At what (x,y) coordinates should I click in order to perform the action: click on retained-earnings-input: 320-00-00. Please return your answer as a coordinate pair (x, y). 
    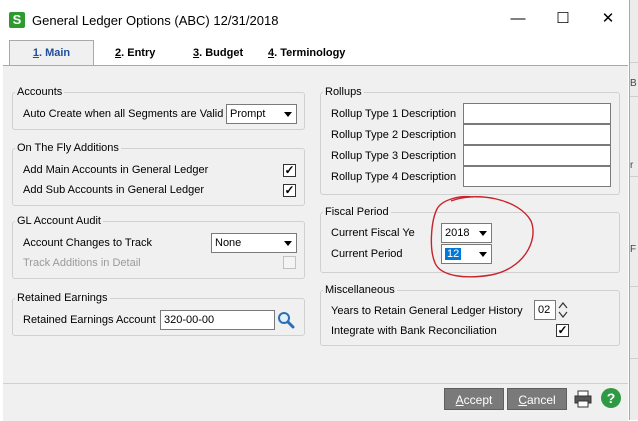
    Looking at the image, I should click on (217, 320).